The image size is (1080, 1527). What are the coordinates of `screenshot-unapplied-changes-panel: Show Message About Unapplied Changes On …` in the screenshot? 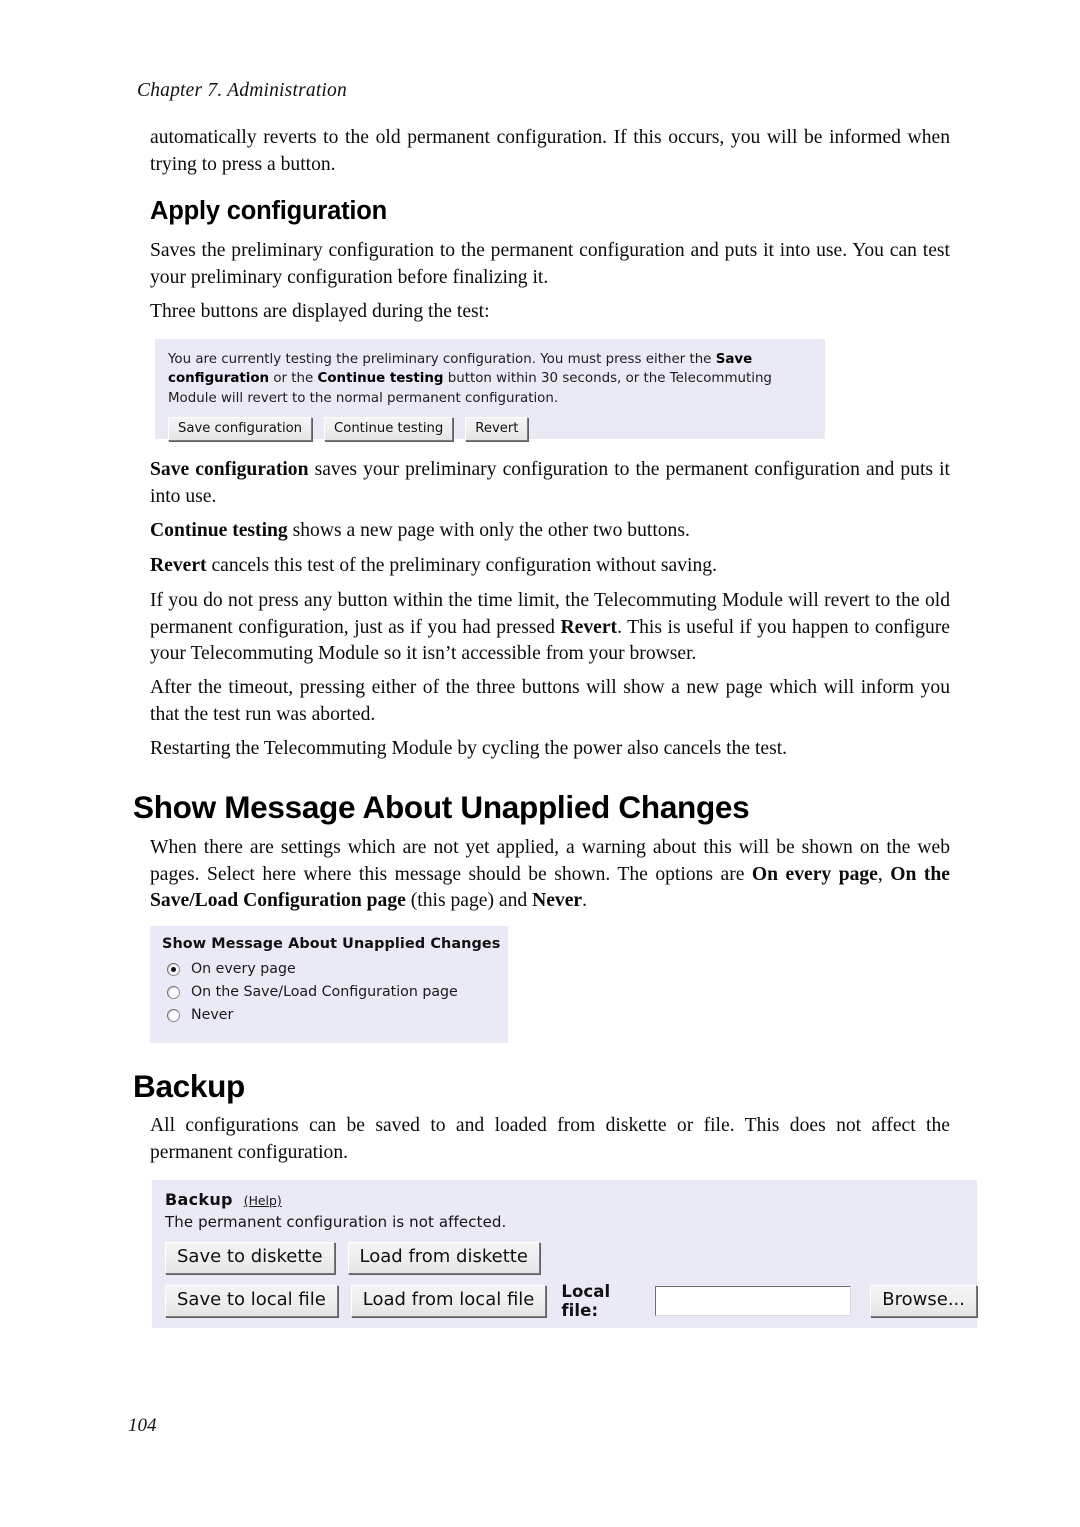 It's located at (329, 984).